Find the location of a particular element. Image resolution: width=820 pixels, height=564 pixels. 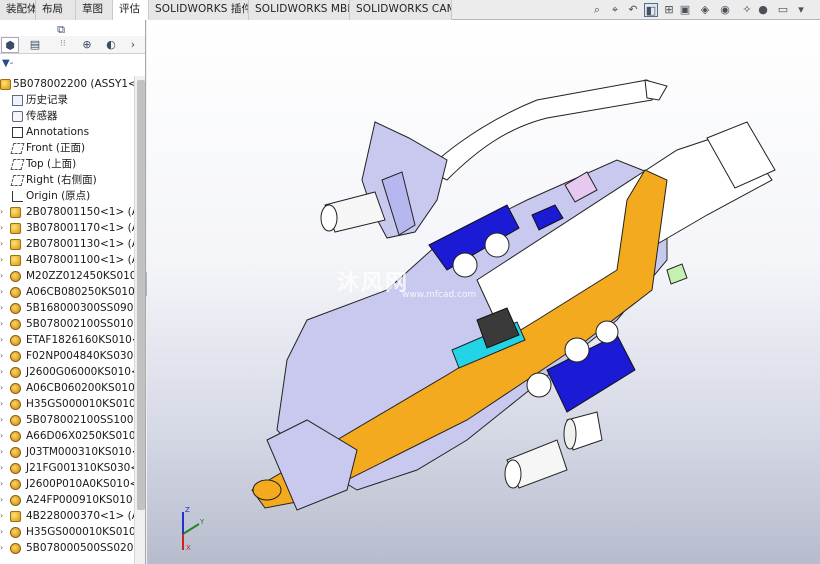

tree-root-assembly: 5B078002200 (ASSY1<A is located at coordinates (67, 84).